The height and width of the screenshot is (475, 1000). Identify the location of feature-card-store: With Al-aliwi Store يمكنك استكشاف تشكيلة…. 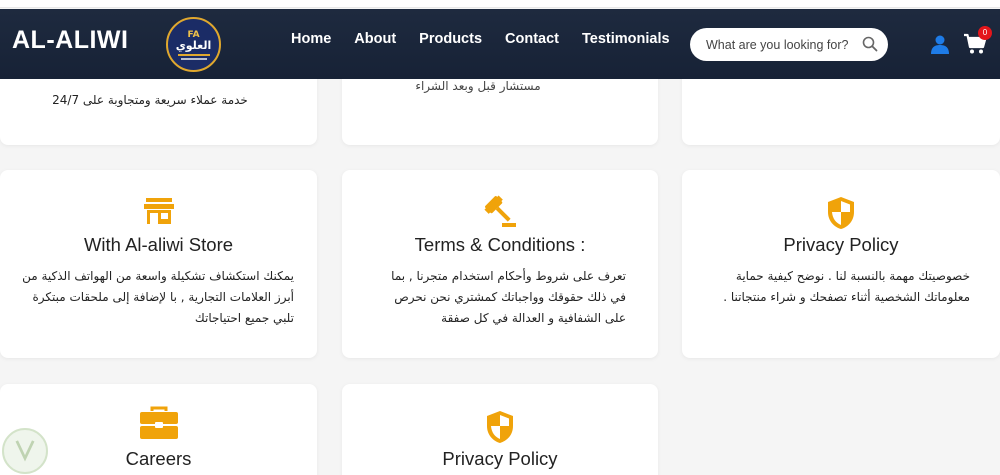
(158, 264).